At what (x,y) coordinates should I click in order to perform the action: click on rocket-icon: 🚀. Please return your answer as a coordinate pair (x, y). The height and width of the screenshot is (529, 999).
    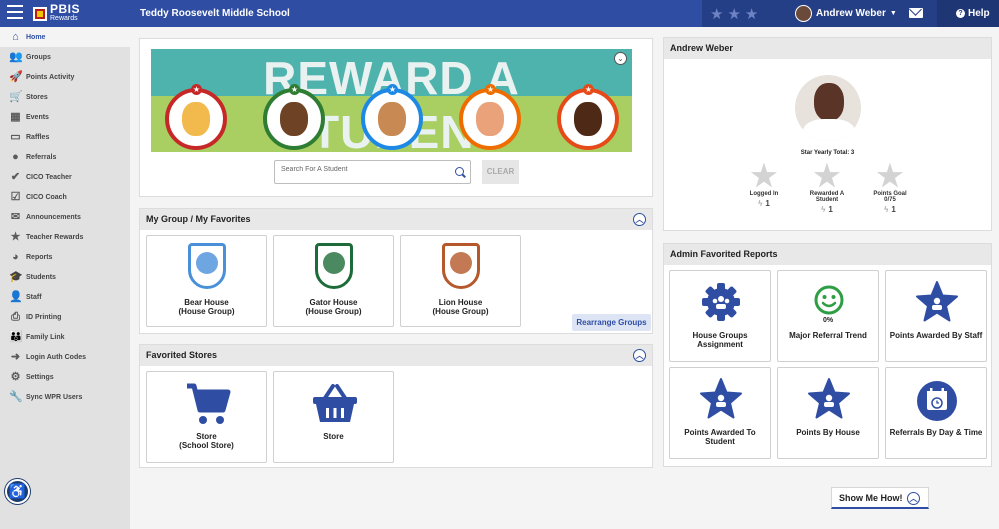
    Looking at the image, I should click on (16, 77).